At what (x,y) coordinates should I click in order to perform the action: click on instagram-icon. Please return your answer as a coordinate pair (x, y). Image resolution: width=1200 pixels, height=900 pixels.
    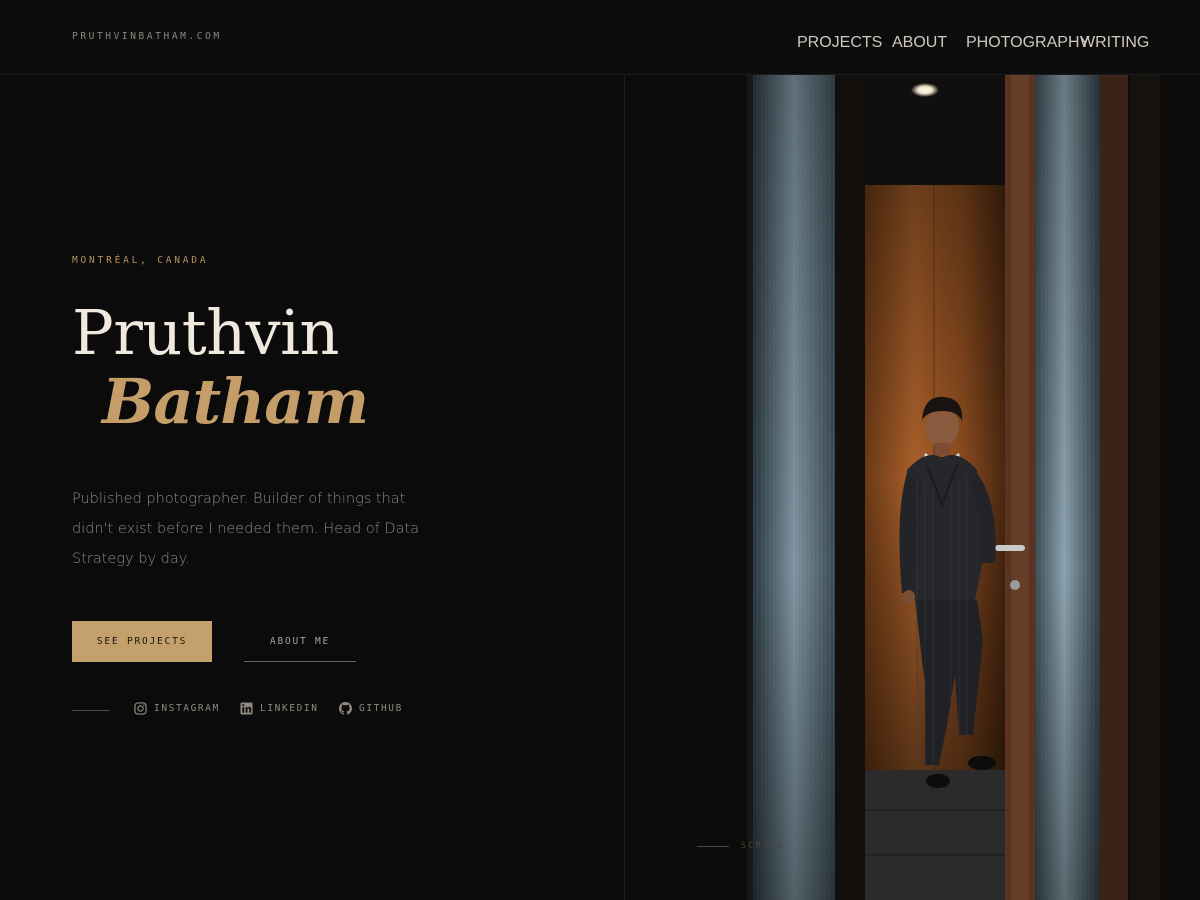
    Looking at the image, I should click on (140, 708).